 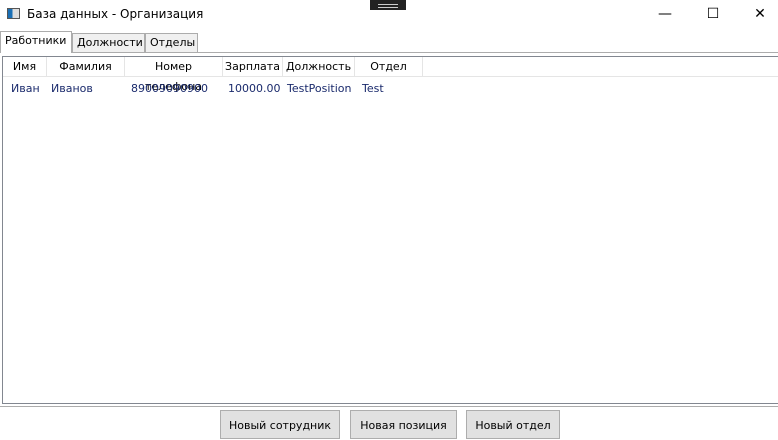 I want to click on cell-salary: 10000.00, so click(x=254, y=88).